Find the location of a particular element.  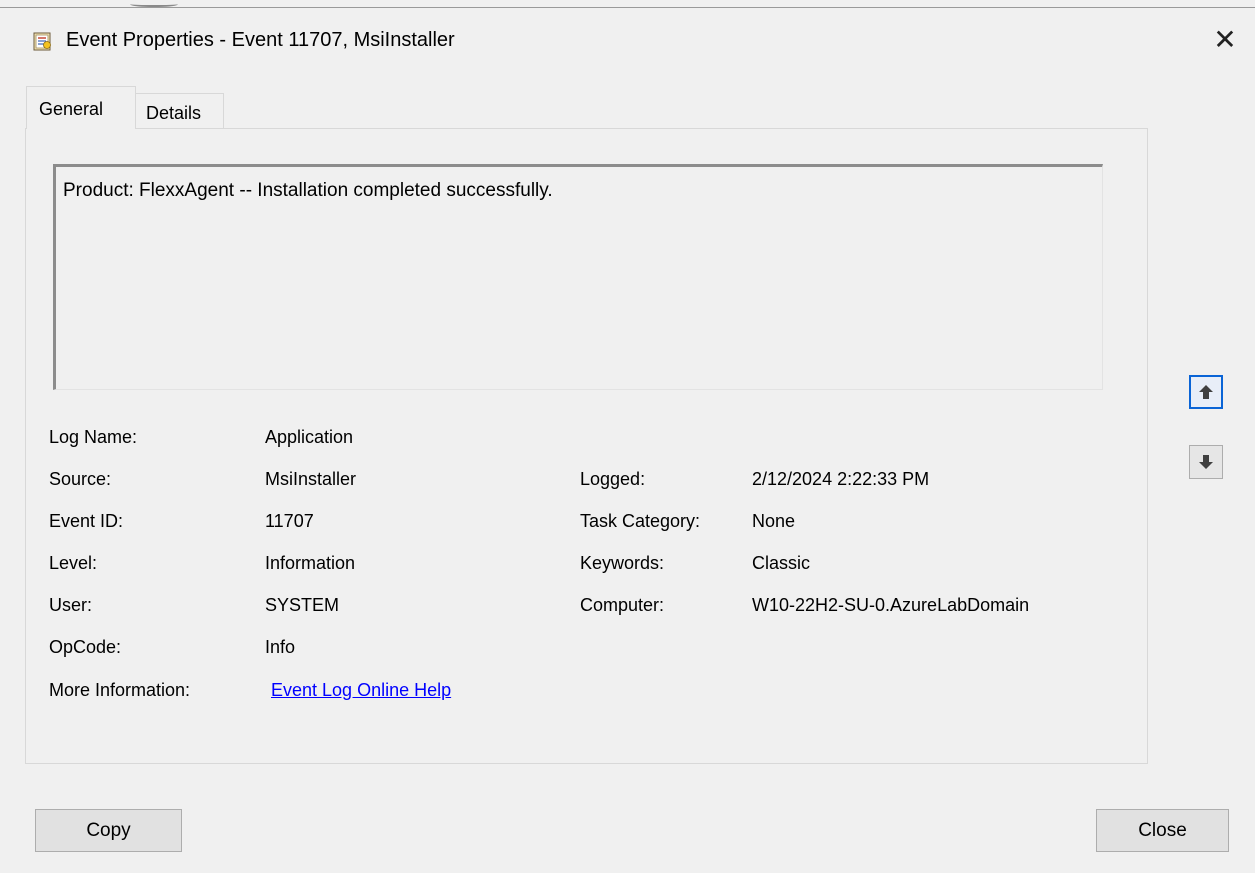

window-top-edge is located at coordinates (627, 4).